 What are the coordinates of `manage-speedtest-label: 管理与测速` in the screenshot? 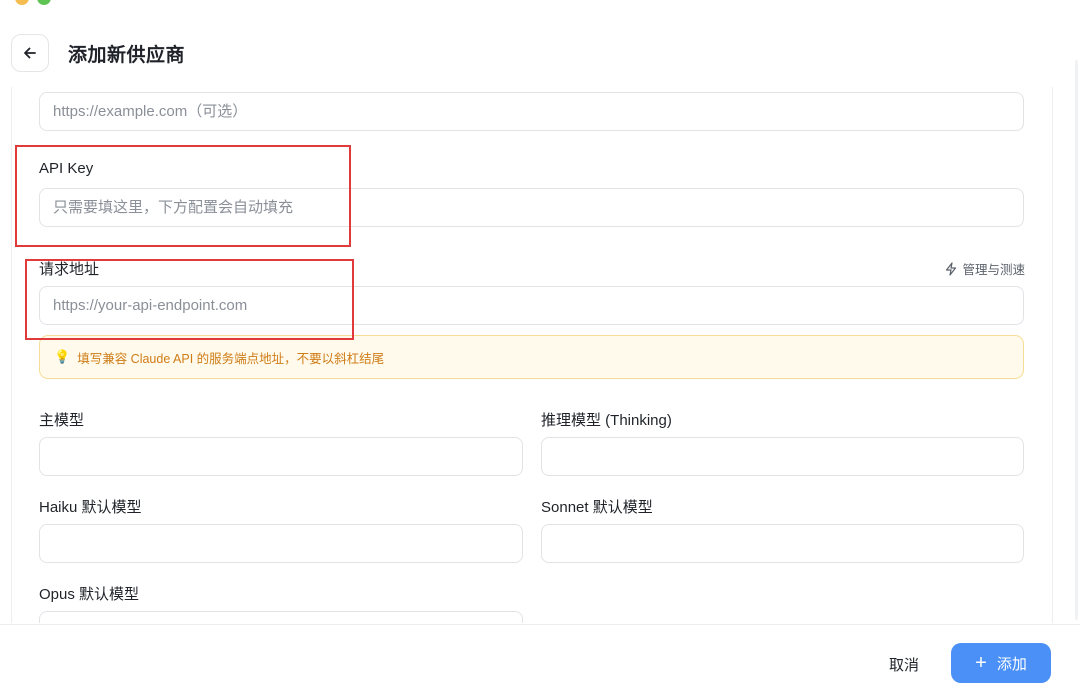 It's located at (993, 270).